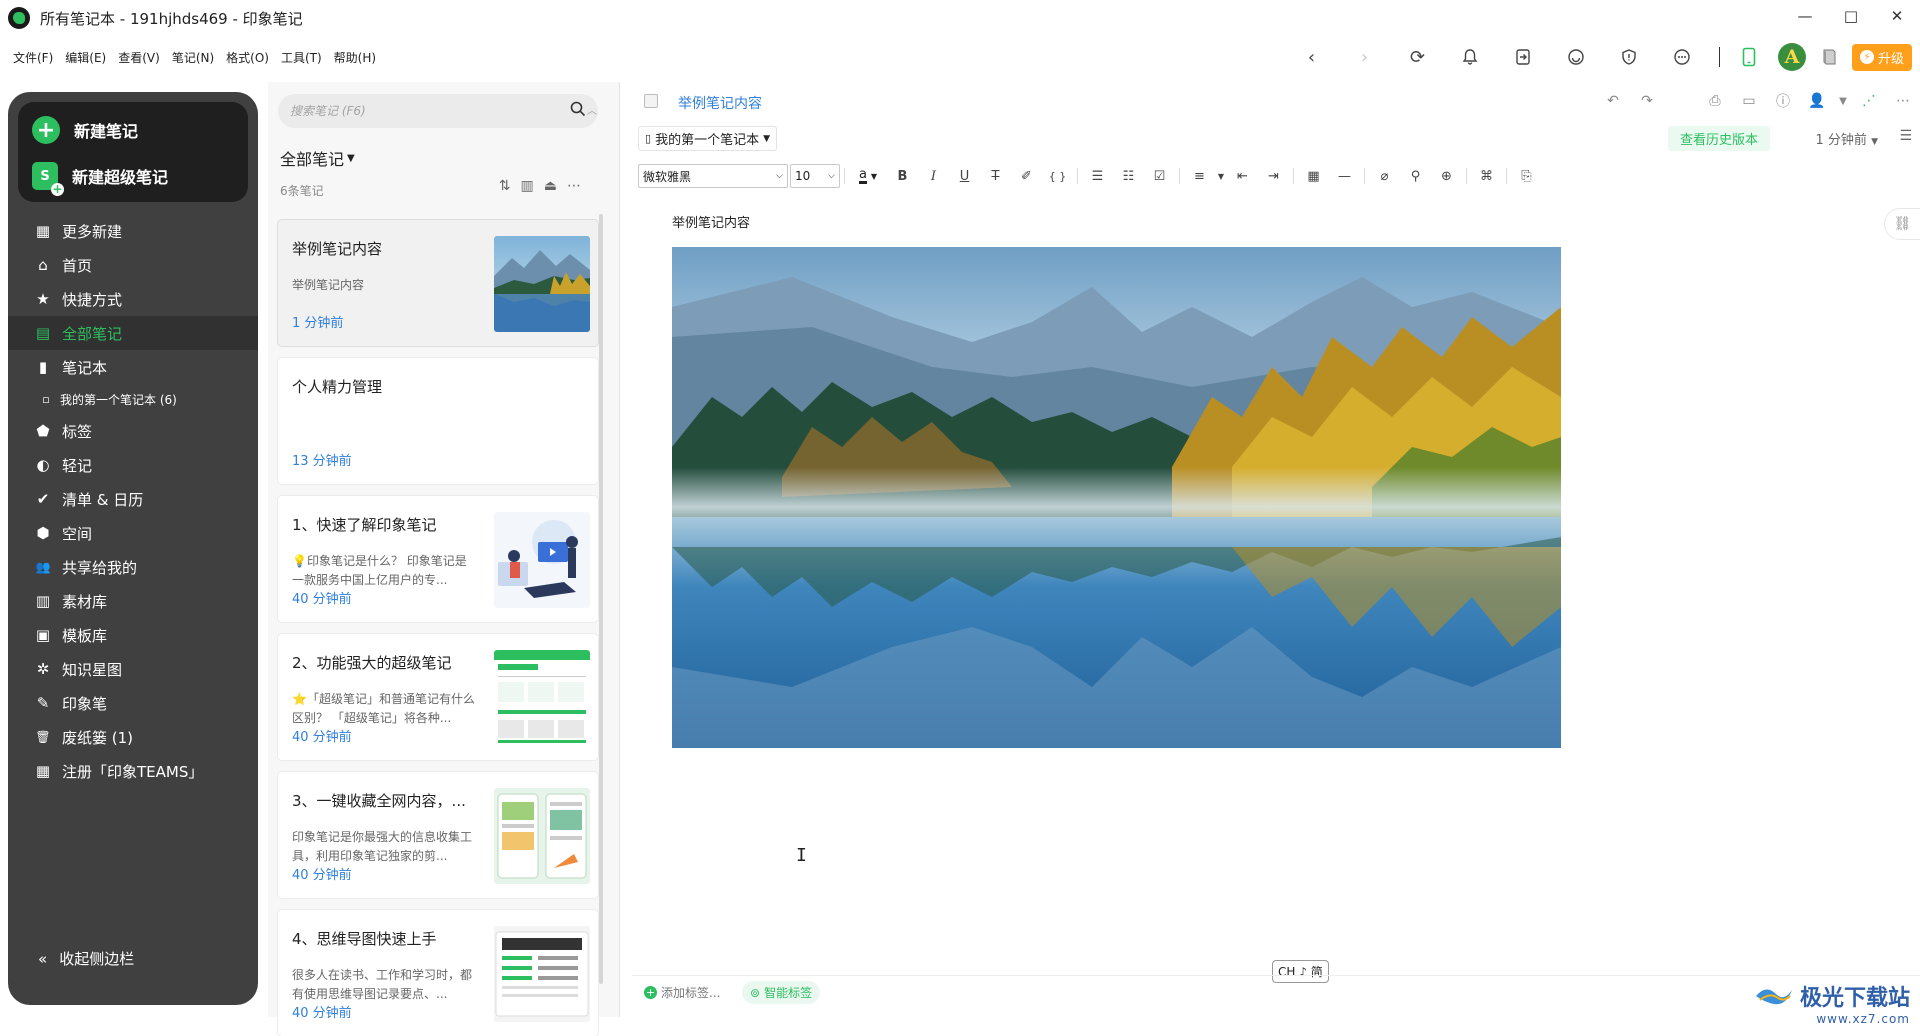 Image resolution: width=1920 pixels, height=1036 pixels. I want to click on note-list-title: 全部笔记 ▼, so click(317, 158).